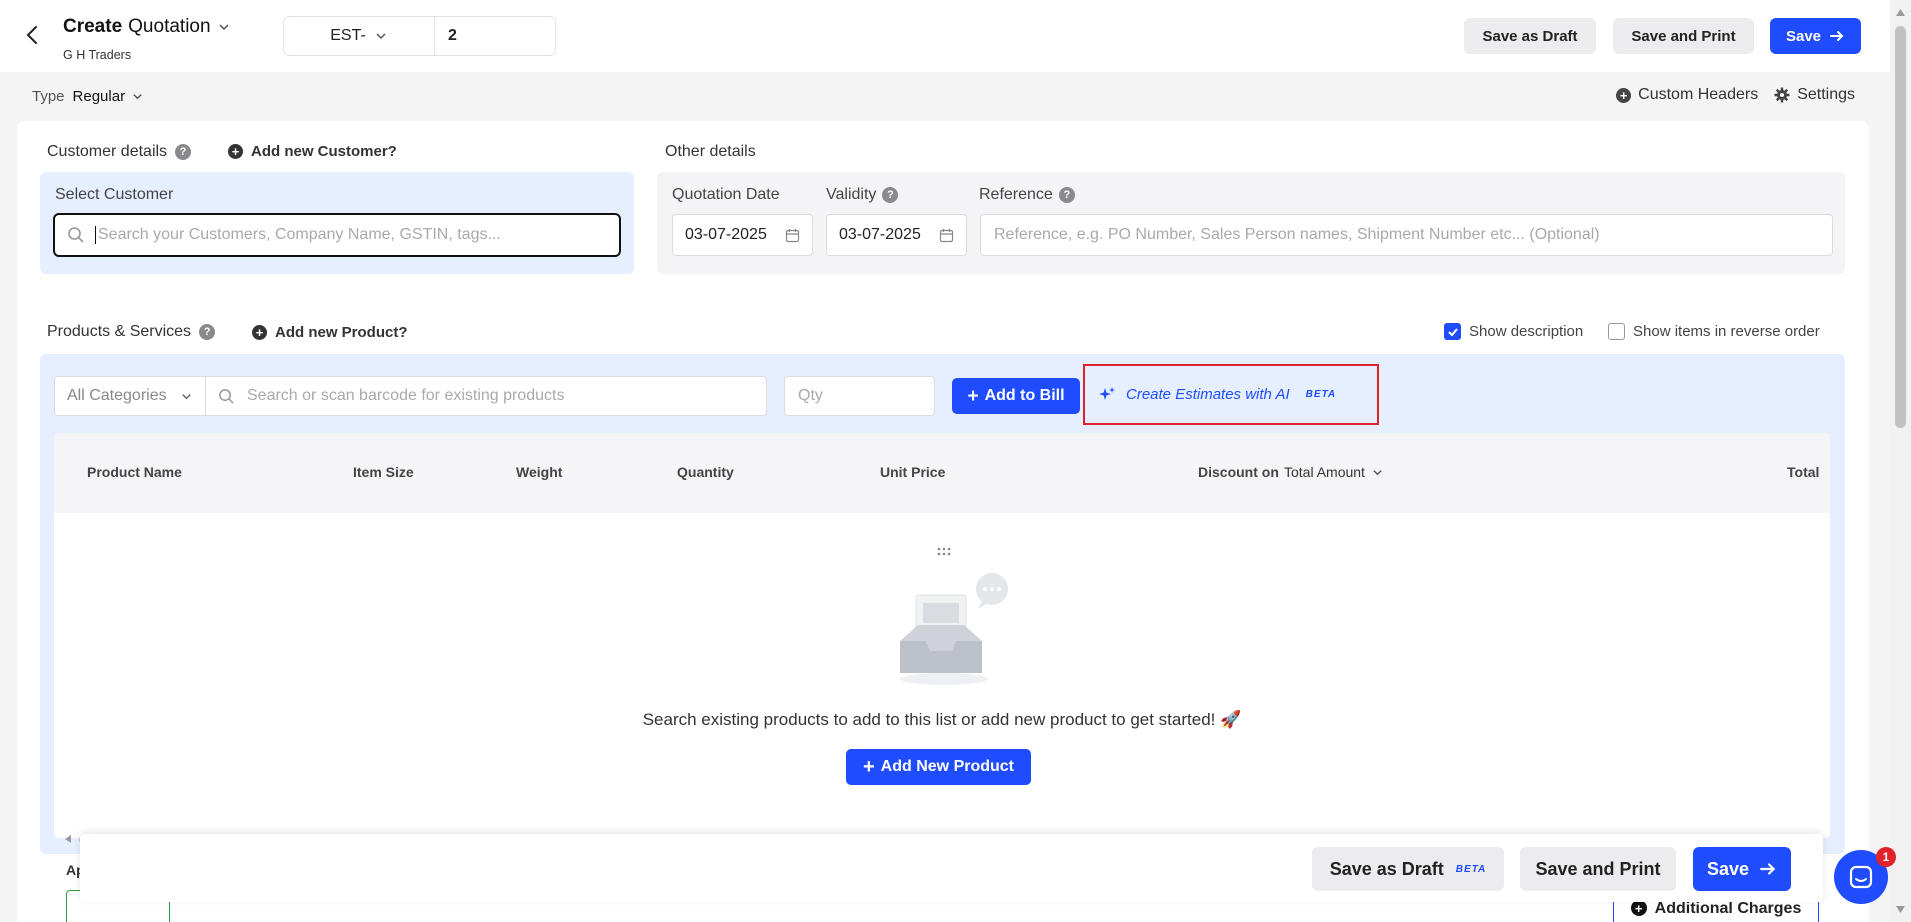 This screenshot has height=922, width=1911. Describe the element at coordinates (913, 472) in the screenshot. I see `column-unit-price: Unit Price` at that location.